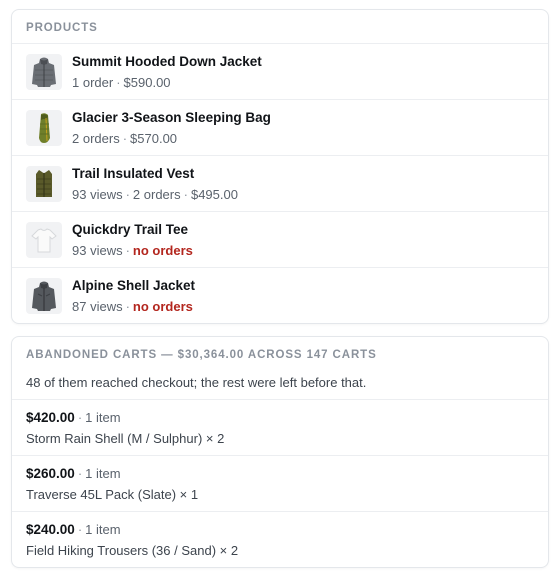 This screenshot has height=577, width=560. Describe the element at coordinates (133, 173) in the screenshot. I see `product-name: Trail Insulated Vest` at that location.